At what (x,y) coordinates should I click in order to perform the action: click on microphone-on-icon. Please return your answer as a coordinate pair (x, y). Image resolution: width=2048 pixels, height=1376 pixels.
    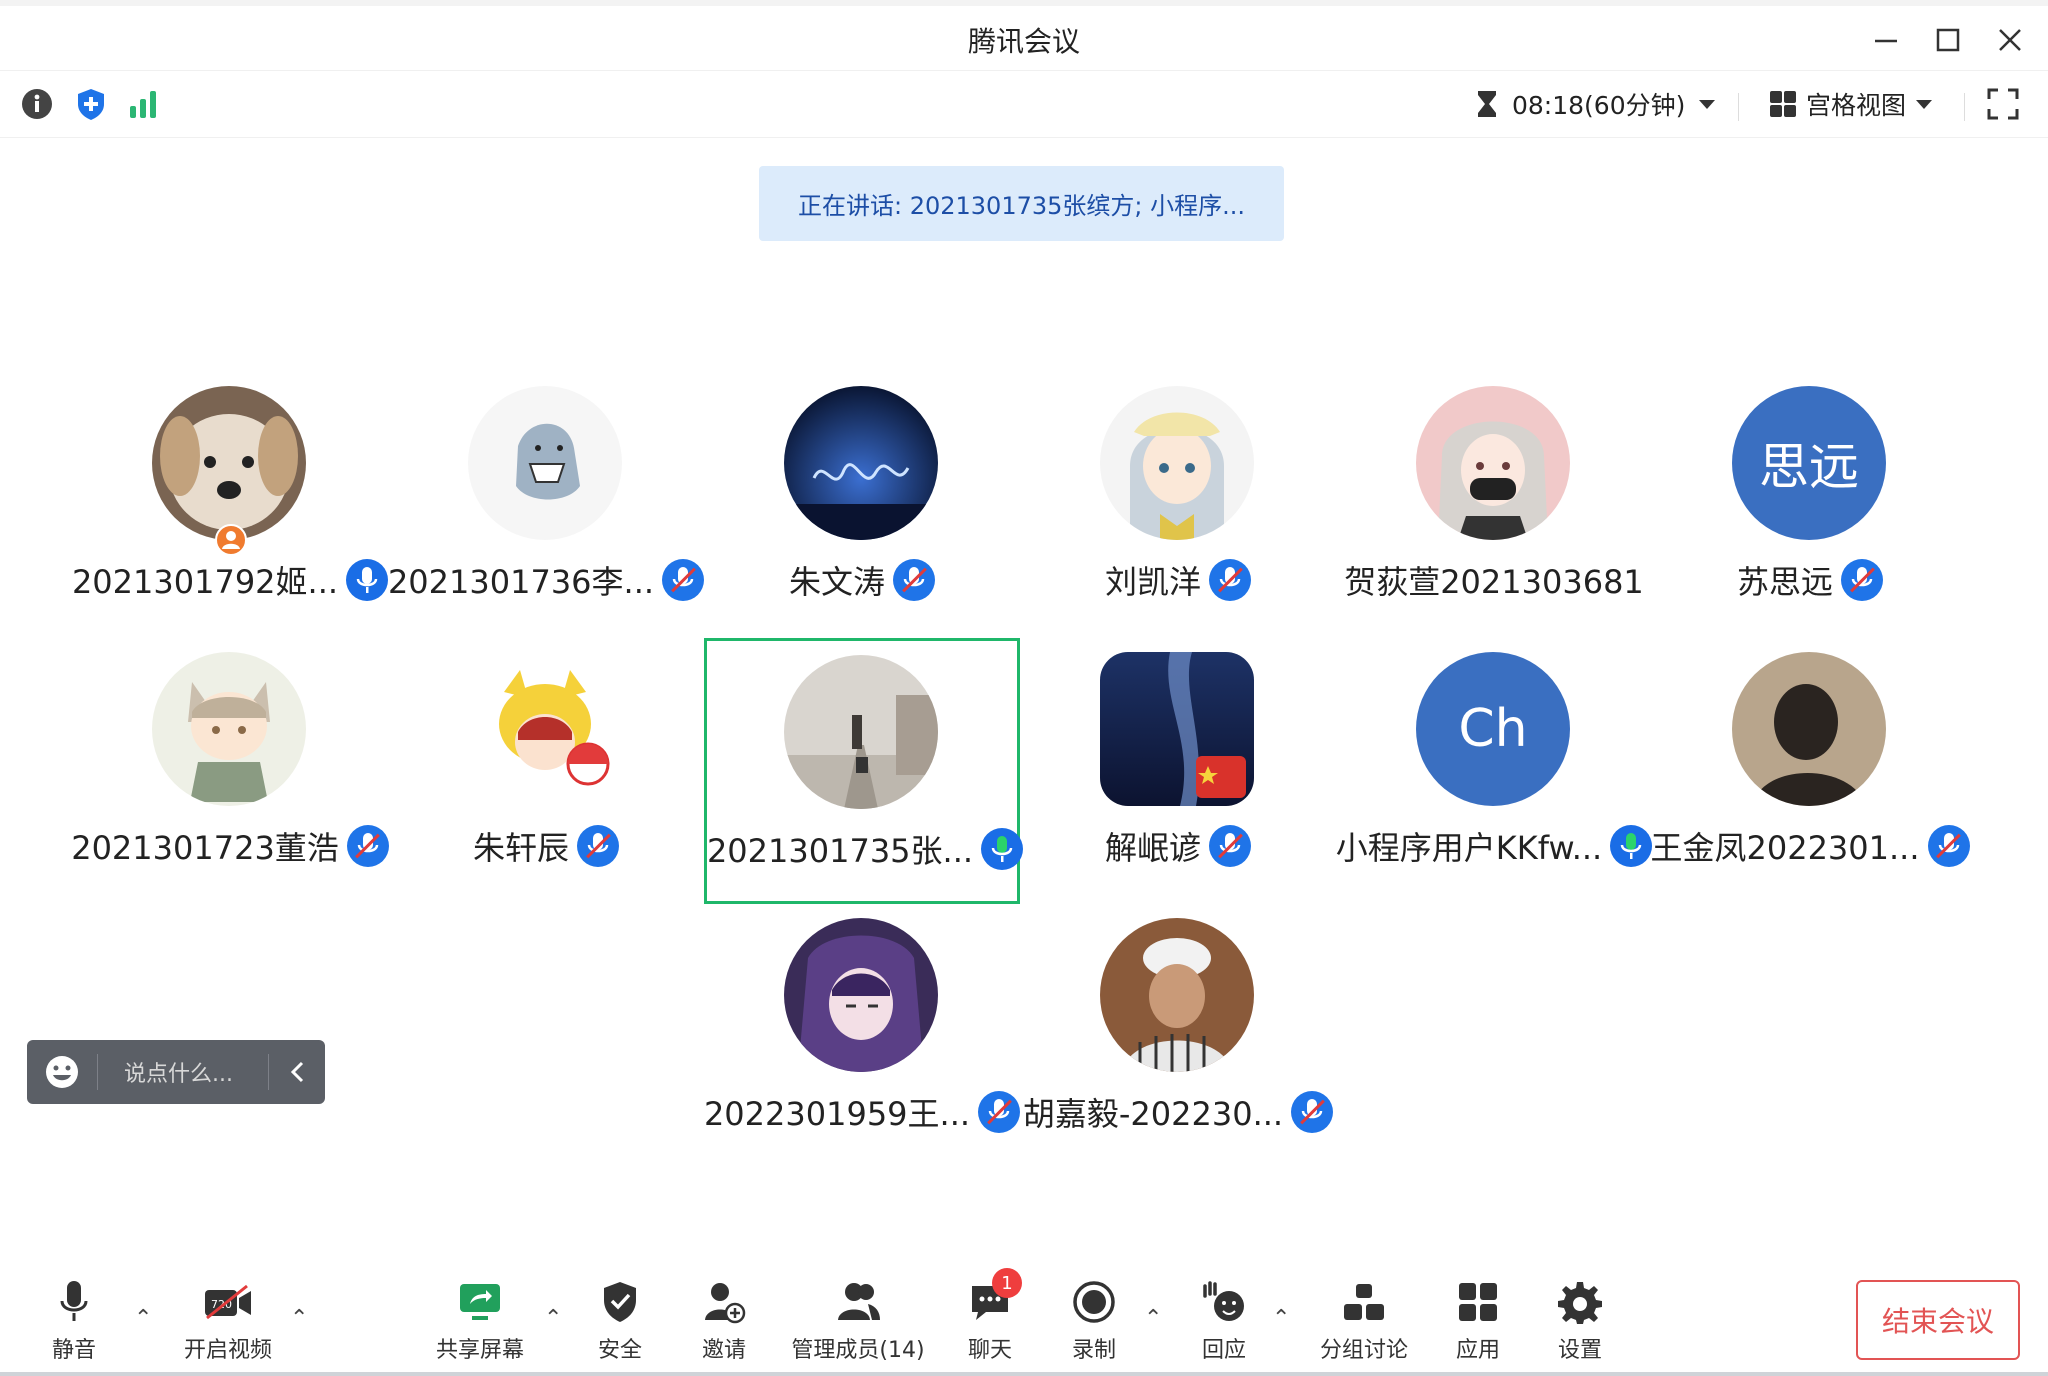
    Looking at the image, I should click on (367, 580).